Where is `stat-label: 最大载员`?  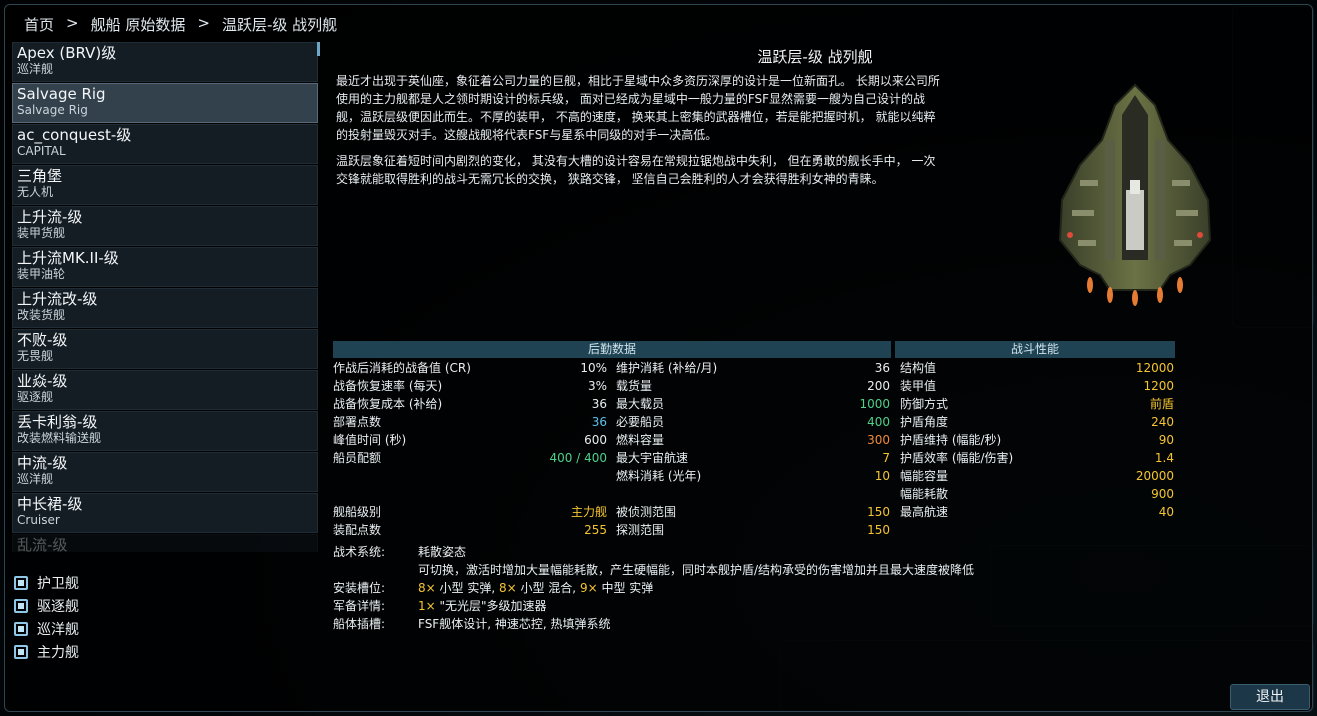 stat-label: 最大载员 is located at coordinates (640, 404).